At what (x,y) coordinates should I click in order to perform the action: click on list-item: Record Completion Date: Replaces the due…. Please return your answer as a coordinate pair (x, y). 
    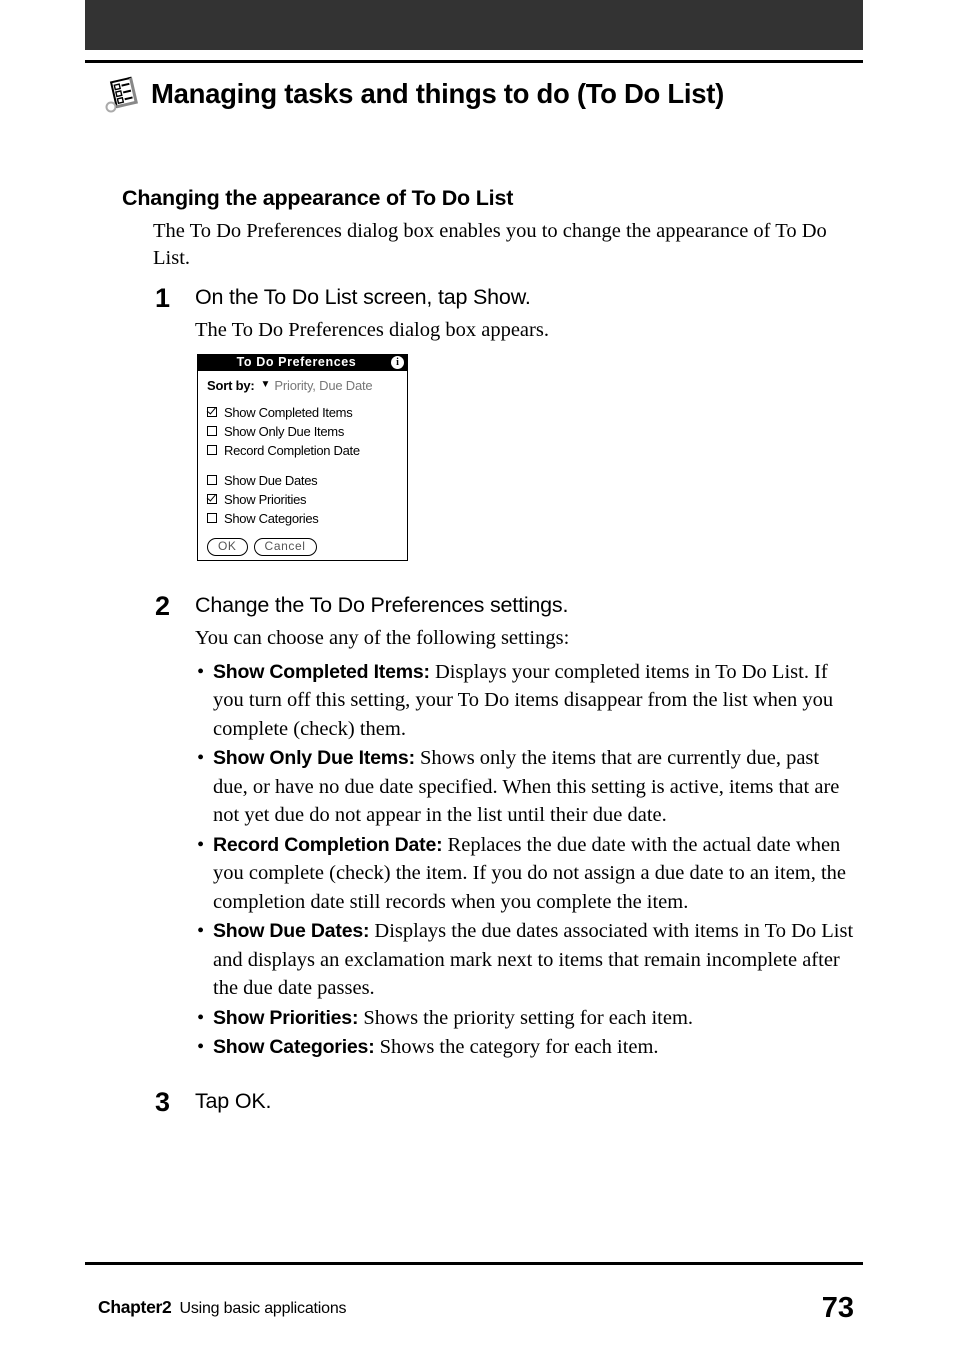
    Looking at the image, I should click on (525, 874).